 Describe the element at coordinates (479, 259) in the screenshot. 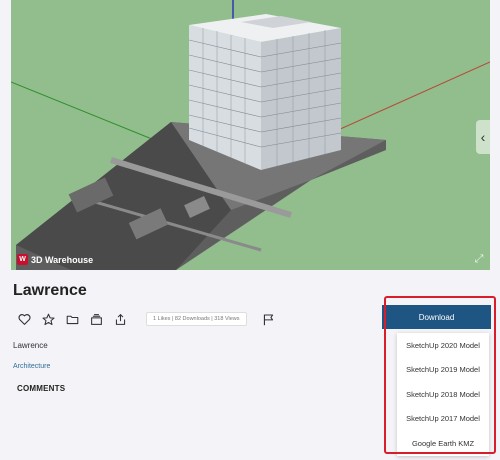

I see `expand-icon: ⤢` at that location.